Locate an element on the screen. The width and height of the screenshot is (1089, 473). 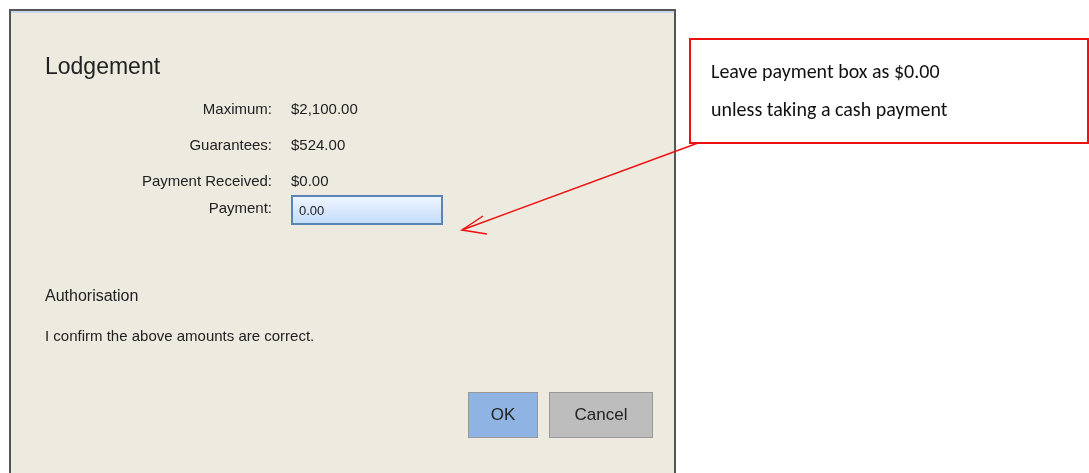
callout-text: unless taking a cash payment is located at coordinates (830, 109).